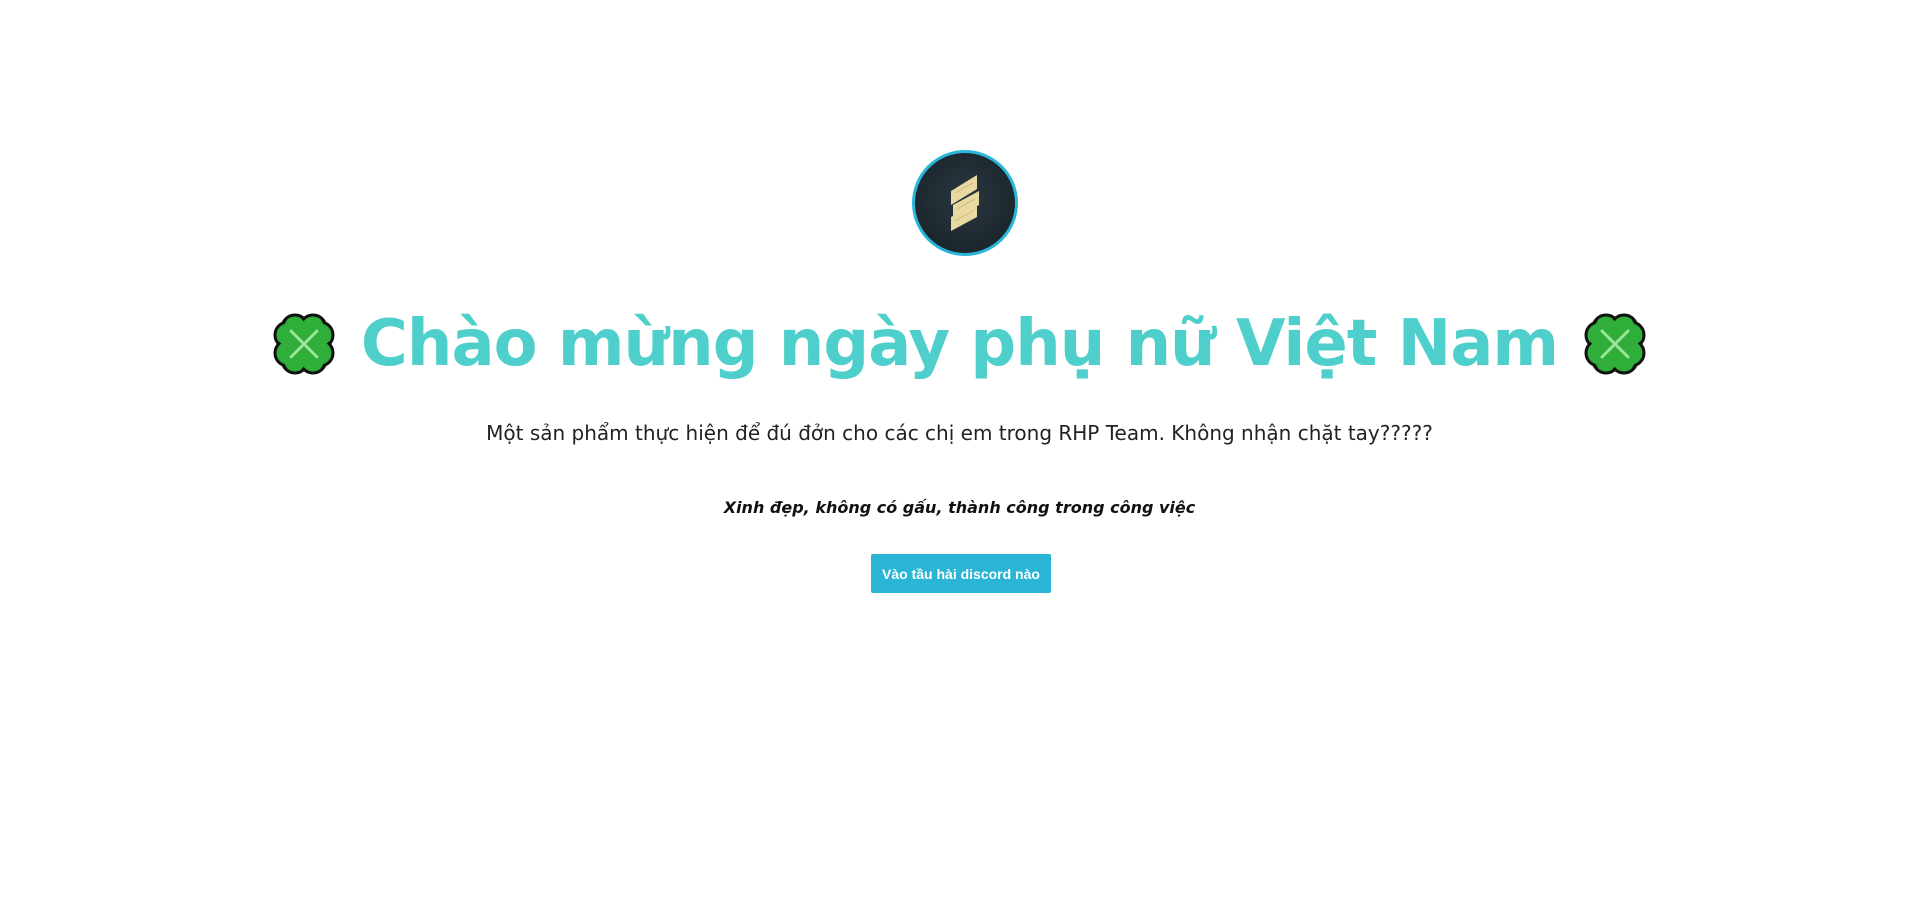 The image size is (1919, 913). I want to click on page-title: Chào mừng ngày phụ nữ Việt Nam, so click(959, 344).